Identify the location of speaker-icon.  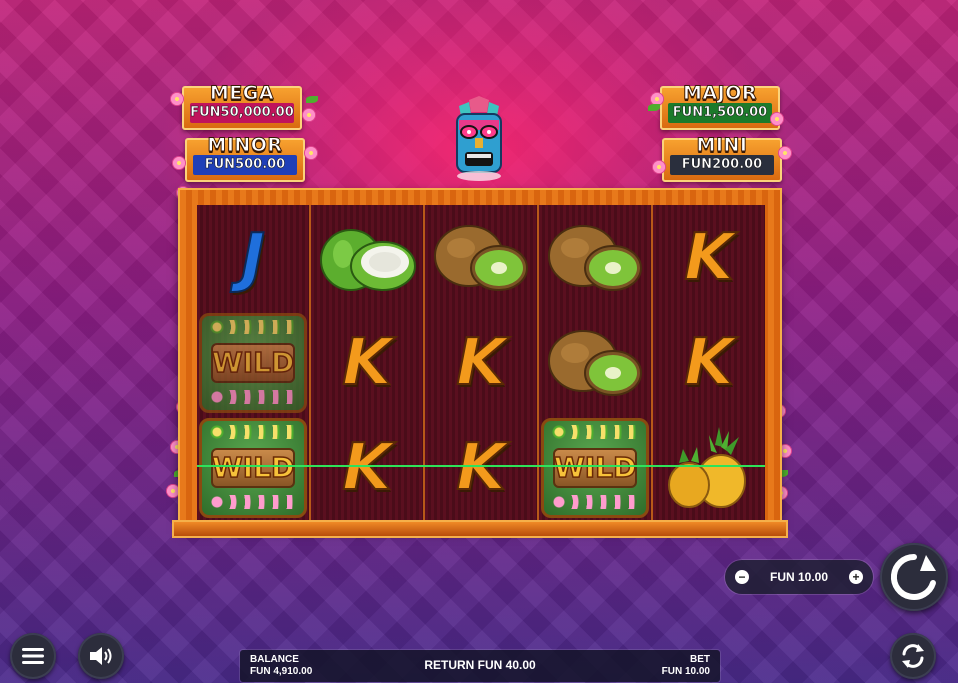
(101, 656).